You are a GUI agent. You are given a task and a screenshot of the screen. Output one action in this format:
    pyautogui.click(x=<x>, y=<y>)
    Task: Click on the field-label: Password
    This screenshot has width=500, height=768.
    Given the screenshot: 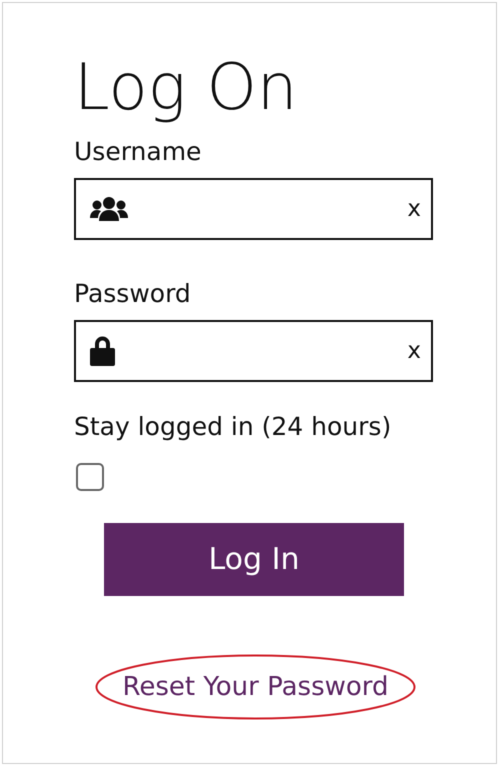 What is the action you would take?
    pyautogui.click(x=132, y=294)
    